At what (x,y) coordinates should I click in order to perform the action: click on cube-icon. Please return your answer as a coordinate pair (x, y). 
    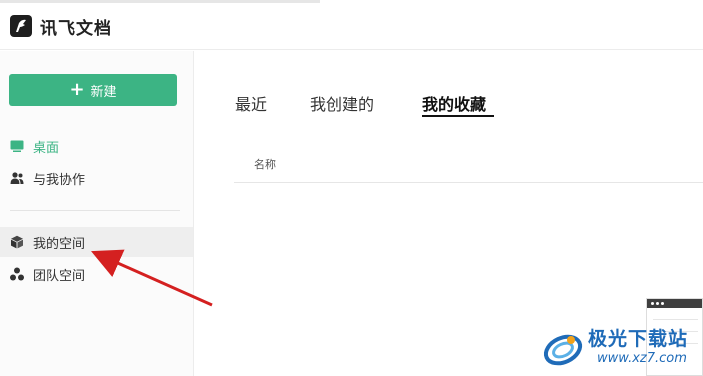
    Looking at the image, I should click on (17, 242).